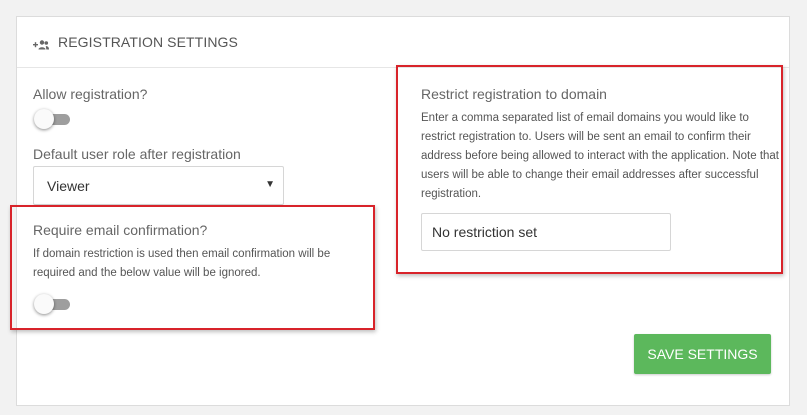 The width and height of the screenshot is (807, 415). What do you see at coordinates (90, 94) in the screenshot?
I see `allow-registration-label: Allow registration?` at bounding box center [90, 94].